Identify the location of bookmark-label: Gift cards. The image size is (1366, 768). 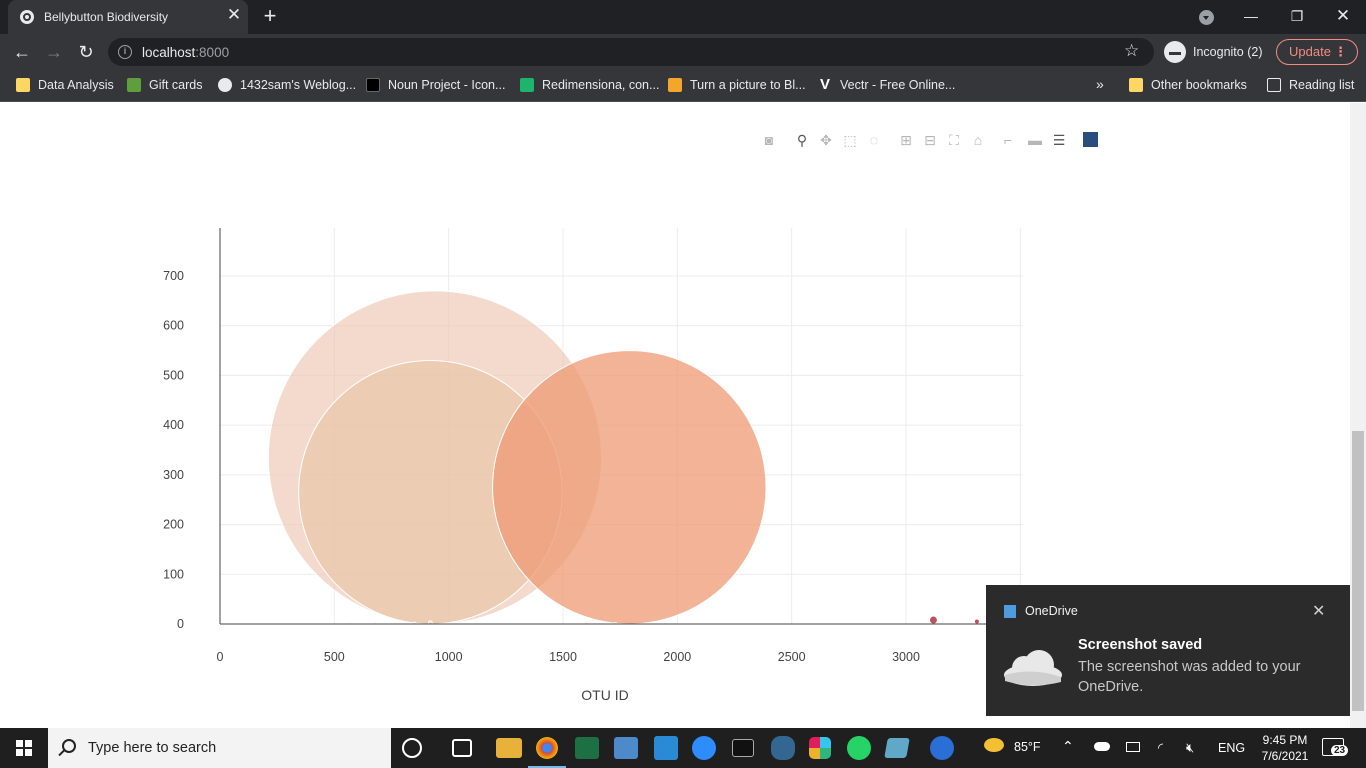
(176, 85).